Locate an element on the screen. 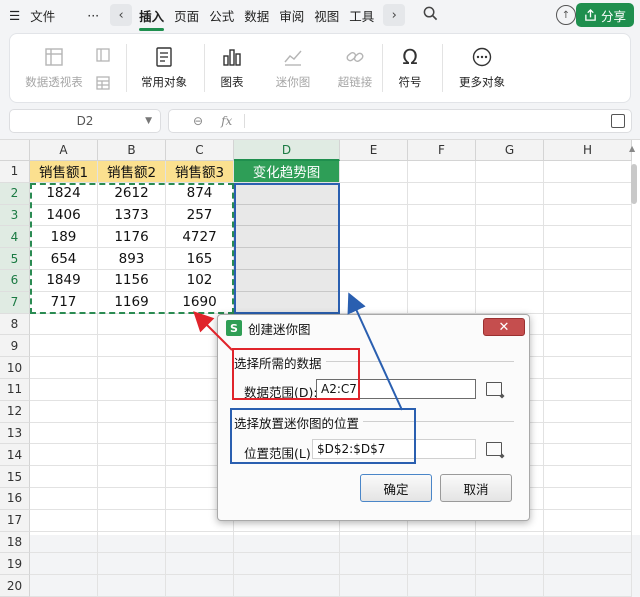 The image size is (640, 597). tab-scroll-right-icon: › is located at coordinates (394, 15).